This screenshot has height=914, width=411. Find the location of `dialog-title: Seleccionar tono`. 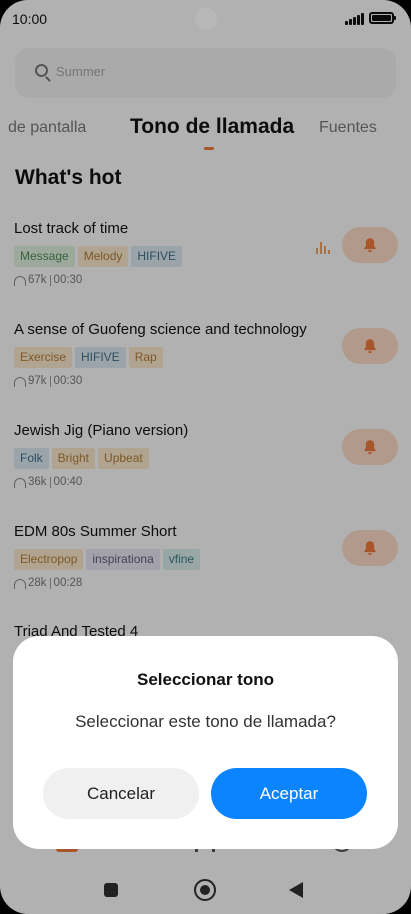

dialog-title: Seleccionar tono is located at coordinates (205, 679).